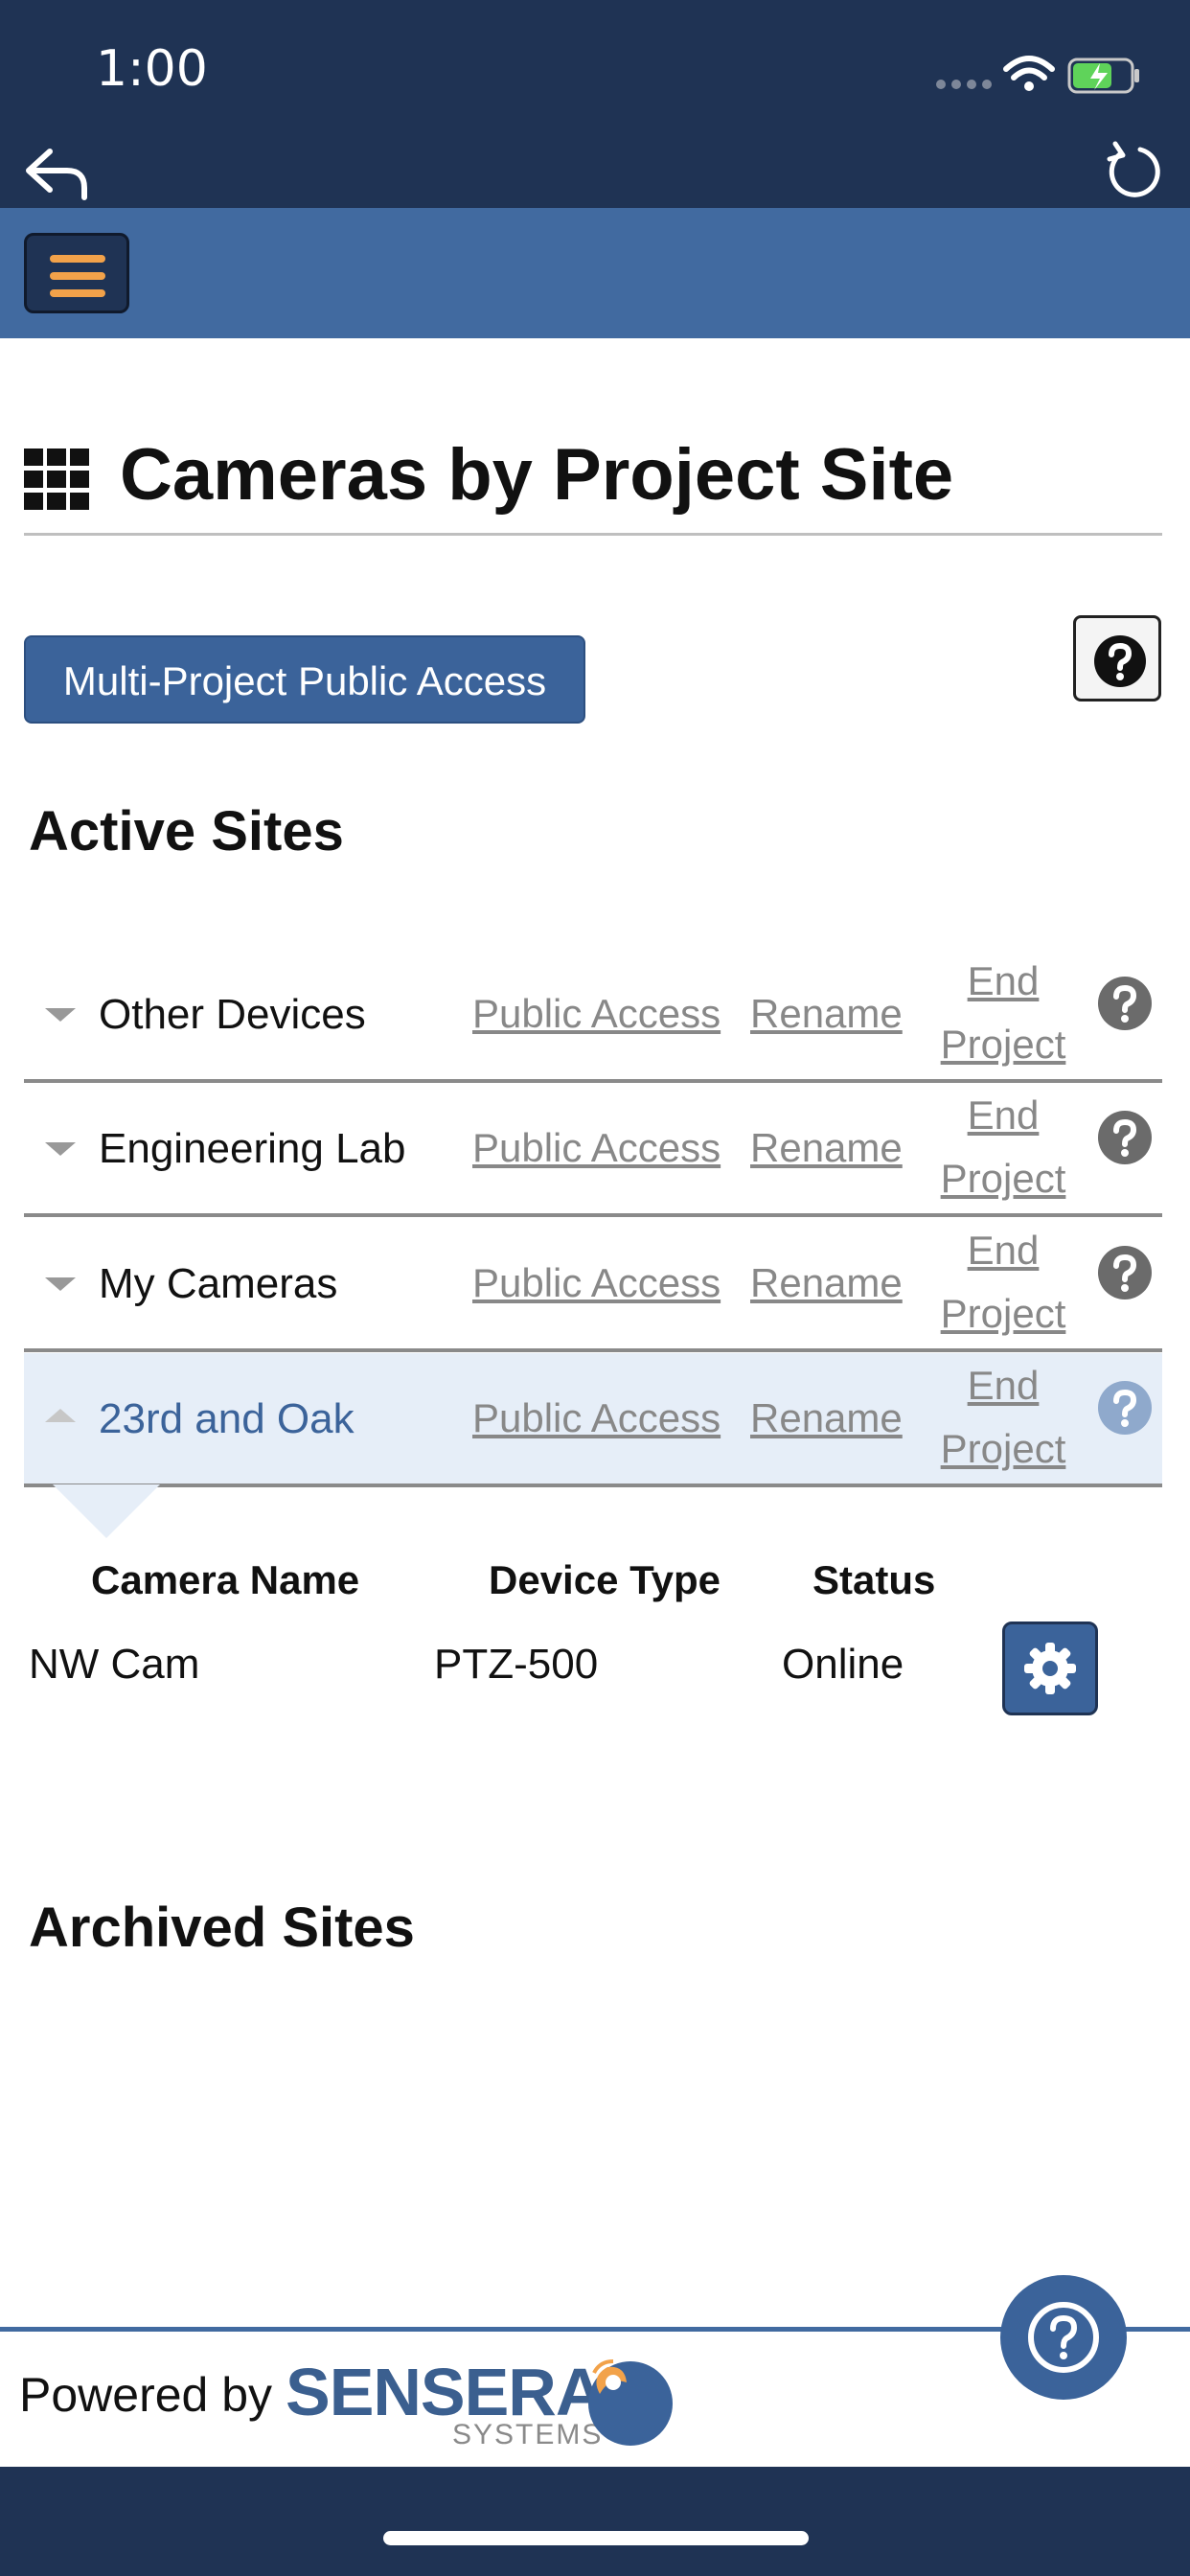 Image resolution: width=1190 pixels, height=2576 pixels. What do you see at coordinates (304, 679) in the screenshot?
I see `multi-project-public-access-button: Multi-Project Public Access` at bounding box center [304, 679].